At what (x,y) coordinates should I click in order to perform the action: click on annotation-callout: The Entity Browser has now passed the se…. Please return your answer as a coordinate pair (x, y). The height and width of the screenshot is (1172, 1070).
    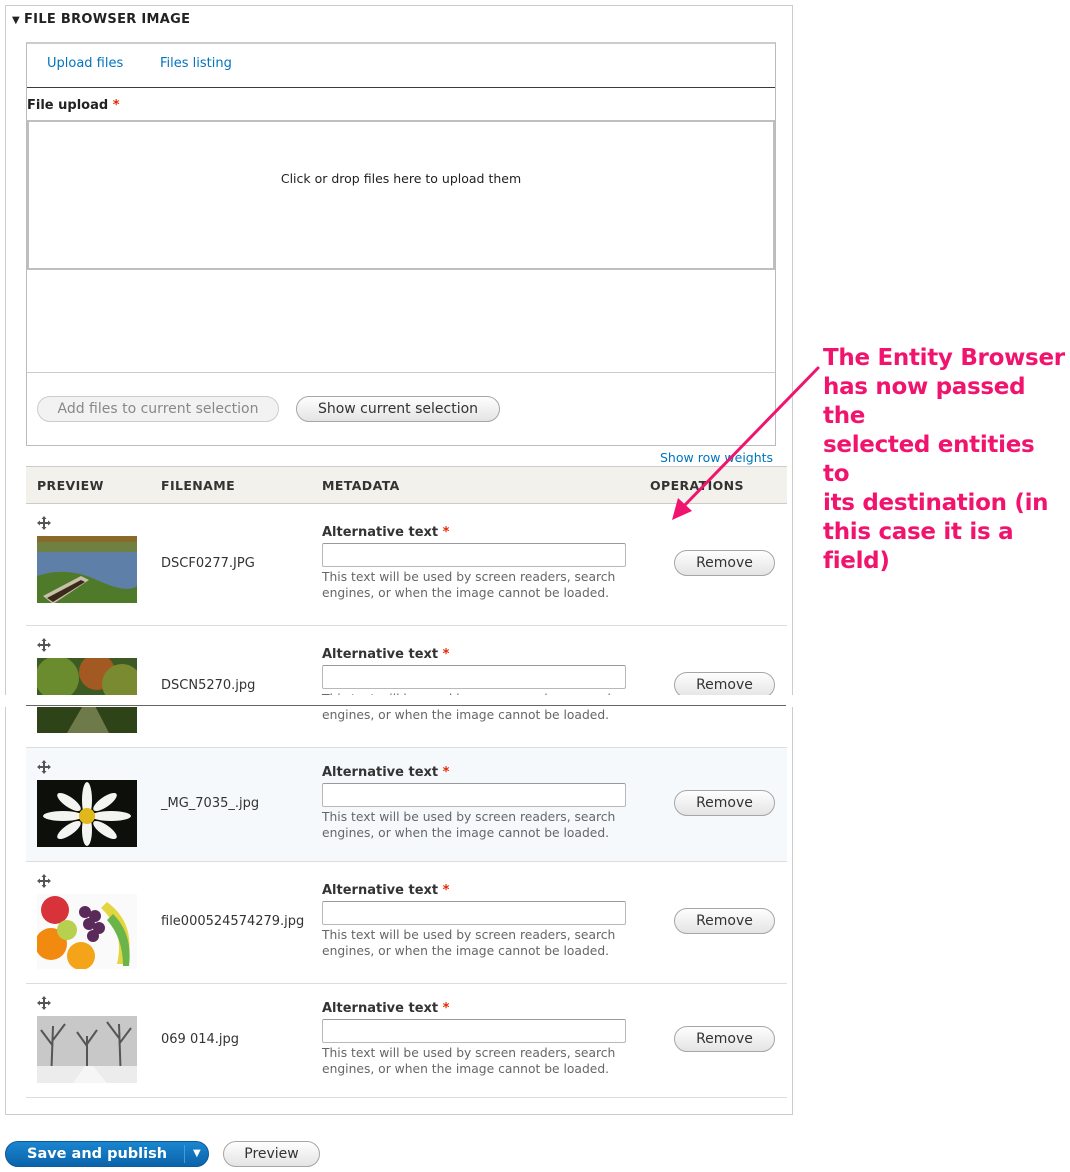
    Looking at the image, I should click on (945, 460).